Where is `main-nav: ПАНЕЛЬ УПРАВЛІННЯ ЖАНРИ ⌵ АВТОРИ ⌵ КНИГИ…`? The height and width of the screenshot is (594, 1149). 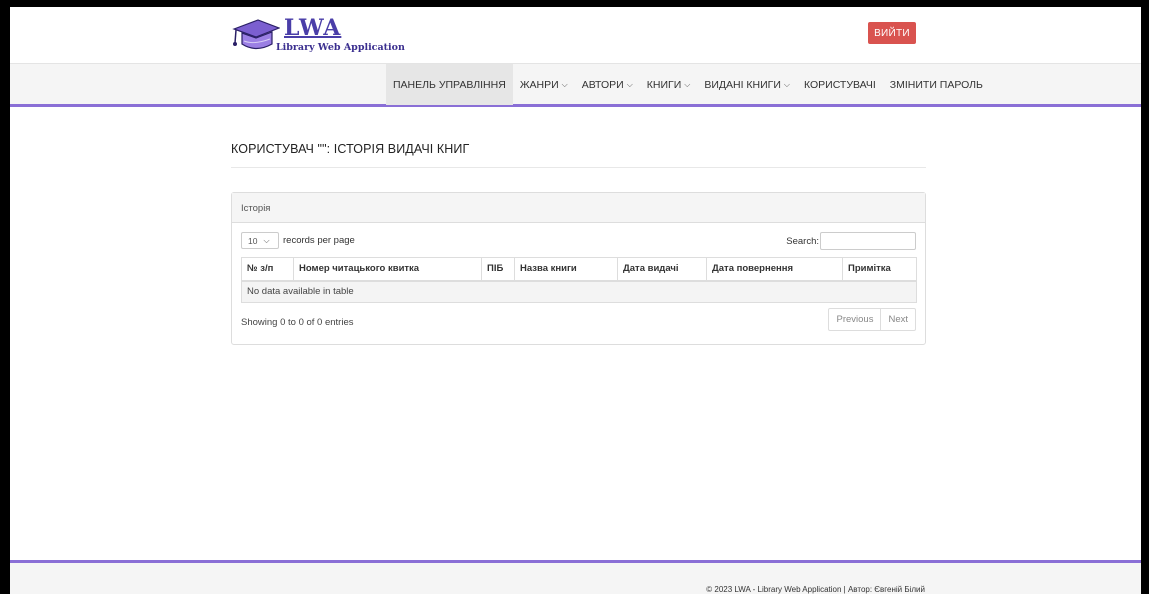
main-nav: ПАНЕЛЬ УПРАВЛІННЯ ЖАНРИ ⌵ АВТОРИ ⌵ КНИГИ… is located at coordinates (575, 85).